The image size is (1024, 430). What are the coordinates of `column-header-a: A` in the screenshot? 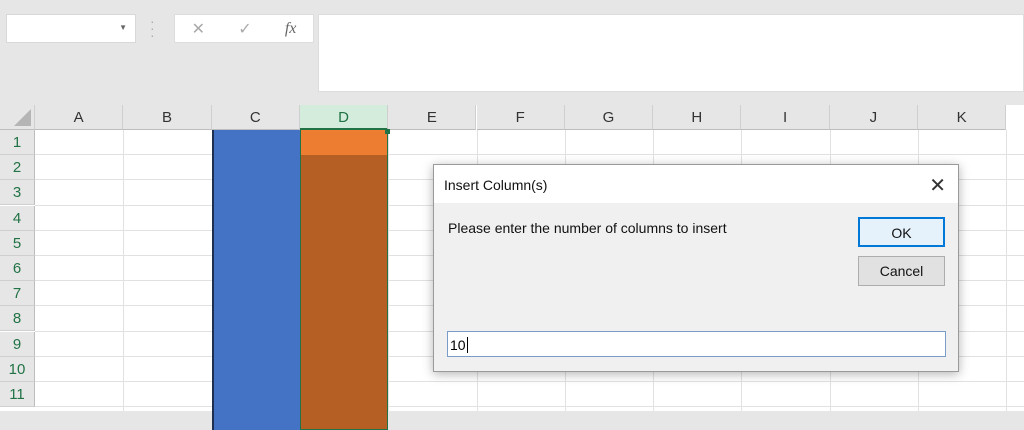 It's located at (79, 117).